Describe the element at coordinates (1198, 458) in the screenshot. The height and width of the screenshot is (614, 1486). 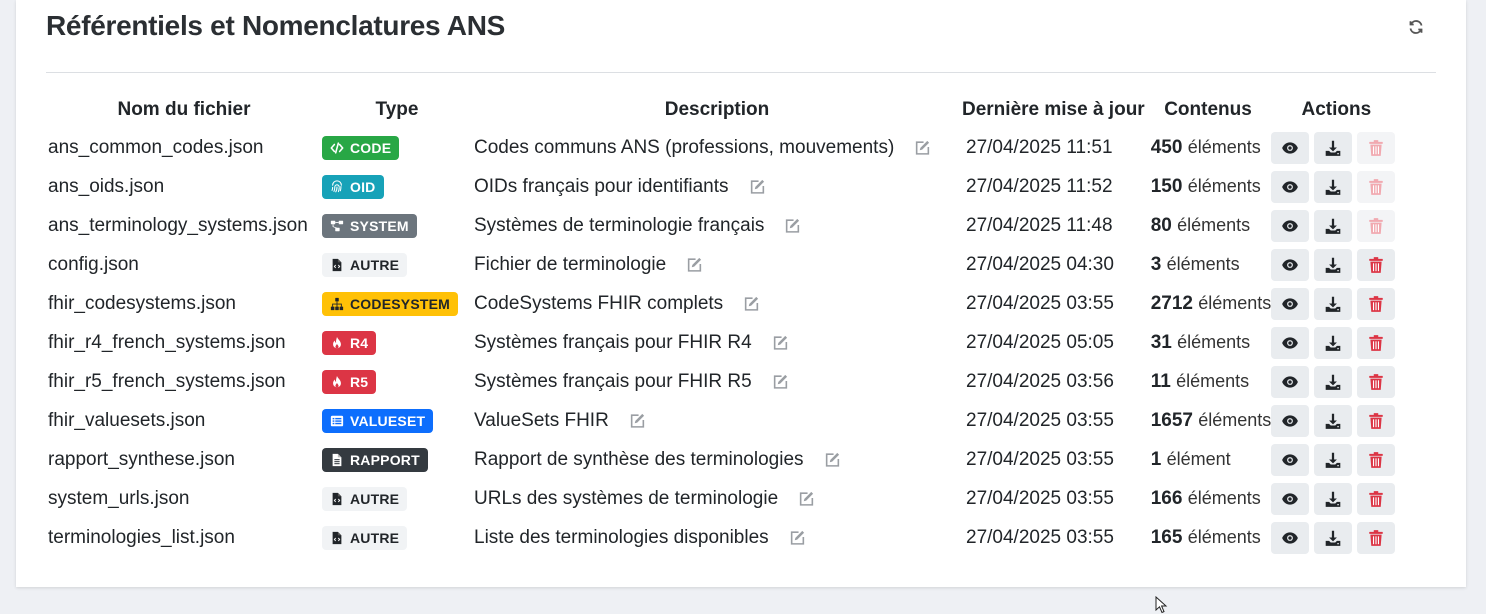
I see `content-unit: élément` at that location.